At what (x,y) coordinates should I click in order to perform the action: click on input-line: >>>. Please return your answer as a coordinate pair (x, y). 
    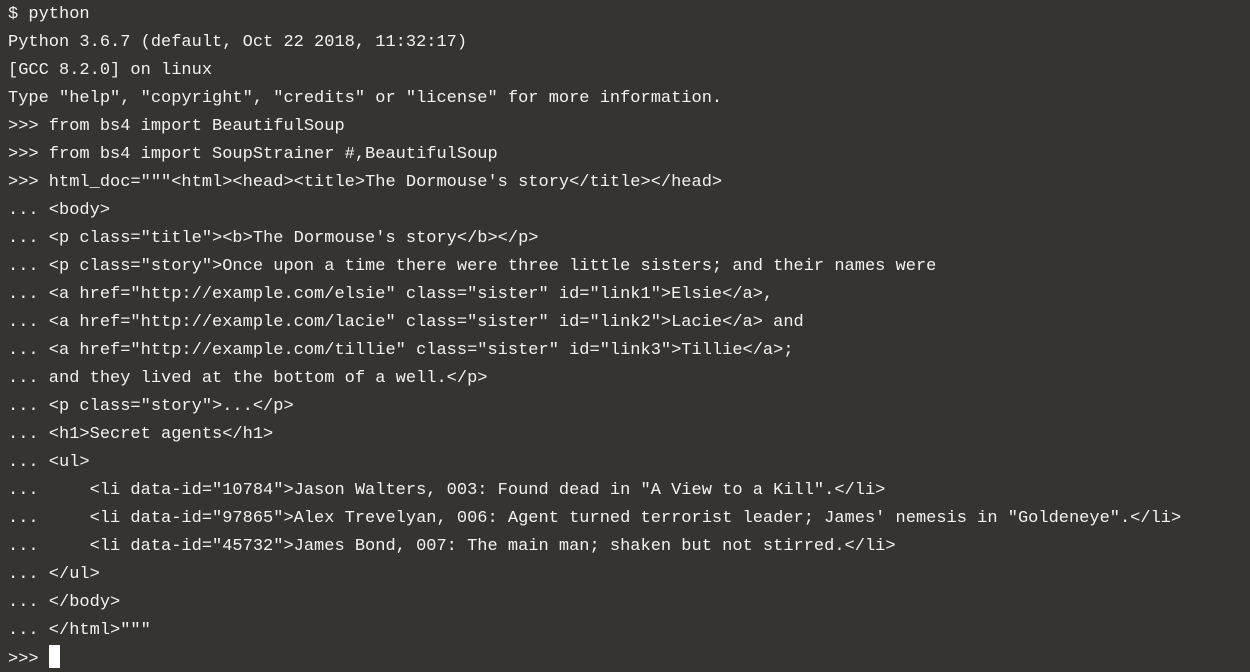
    Looking at the image, I should click on (629, 658).